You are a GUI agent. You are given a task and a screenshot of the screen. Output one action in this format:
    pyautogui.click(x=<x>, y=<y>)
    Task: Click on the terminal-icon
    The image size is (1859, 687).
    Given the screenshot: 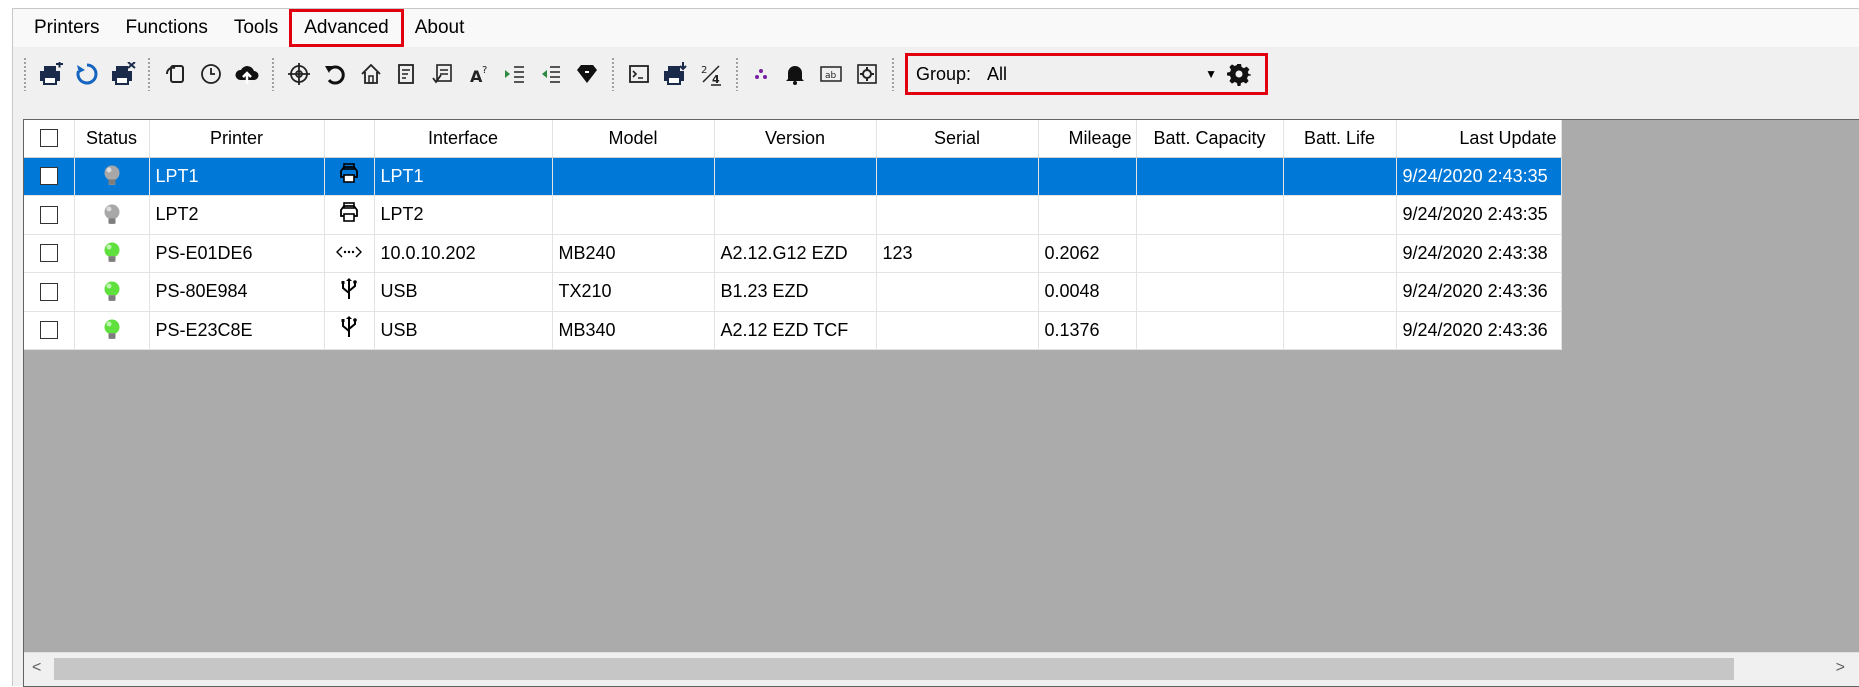 What is the action you would take?
    pyautogui.click(x=639, y=74)
    